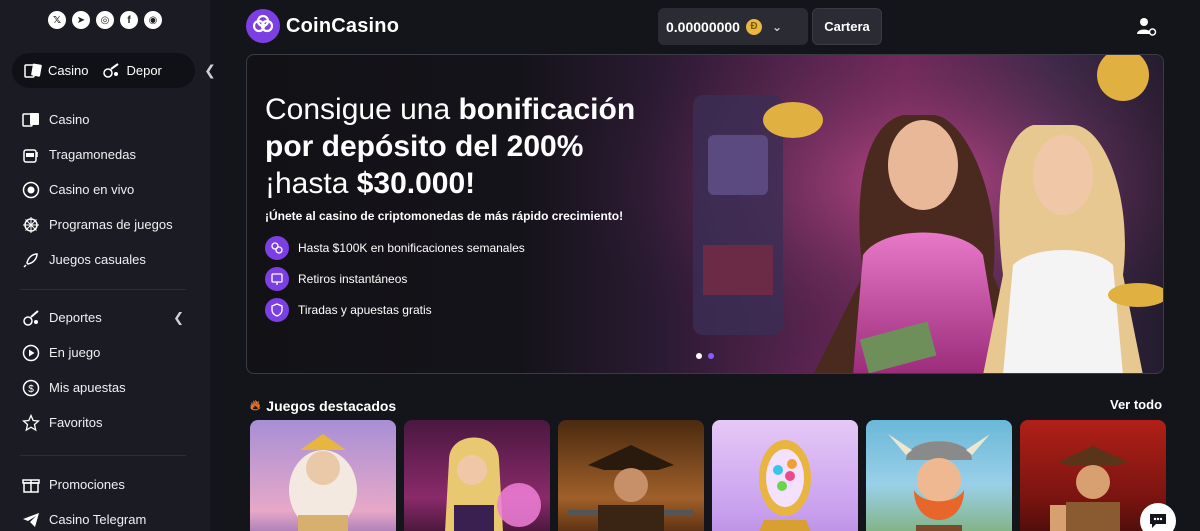  I want to click on social-links: 𝕏 ➤ ◎ f ◉, so click(105, 20).